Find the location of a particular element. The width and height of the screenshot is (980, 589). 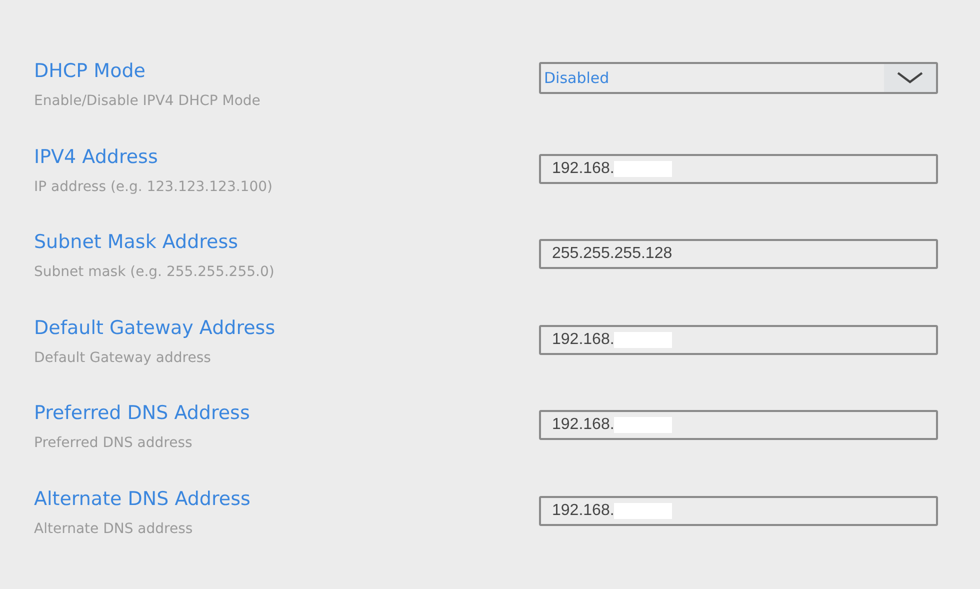

setting-label: Default Gateway Address is located at coordinates (155, 328).